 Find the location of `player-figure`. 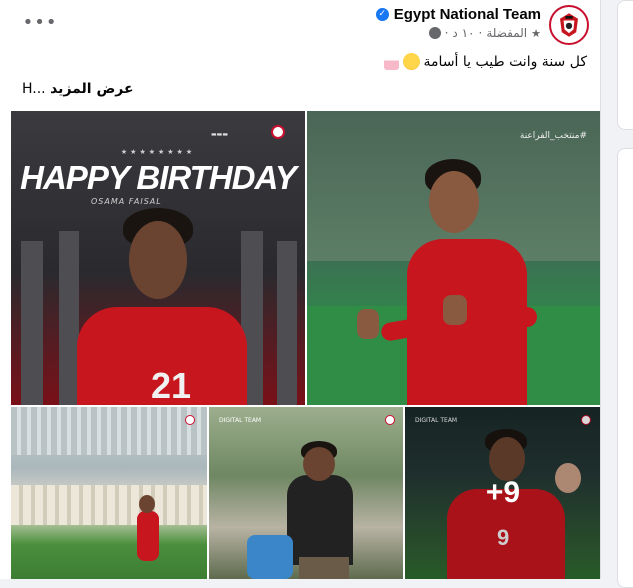

player-figure is located at coordinates (148, 536).